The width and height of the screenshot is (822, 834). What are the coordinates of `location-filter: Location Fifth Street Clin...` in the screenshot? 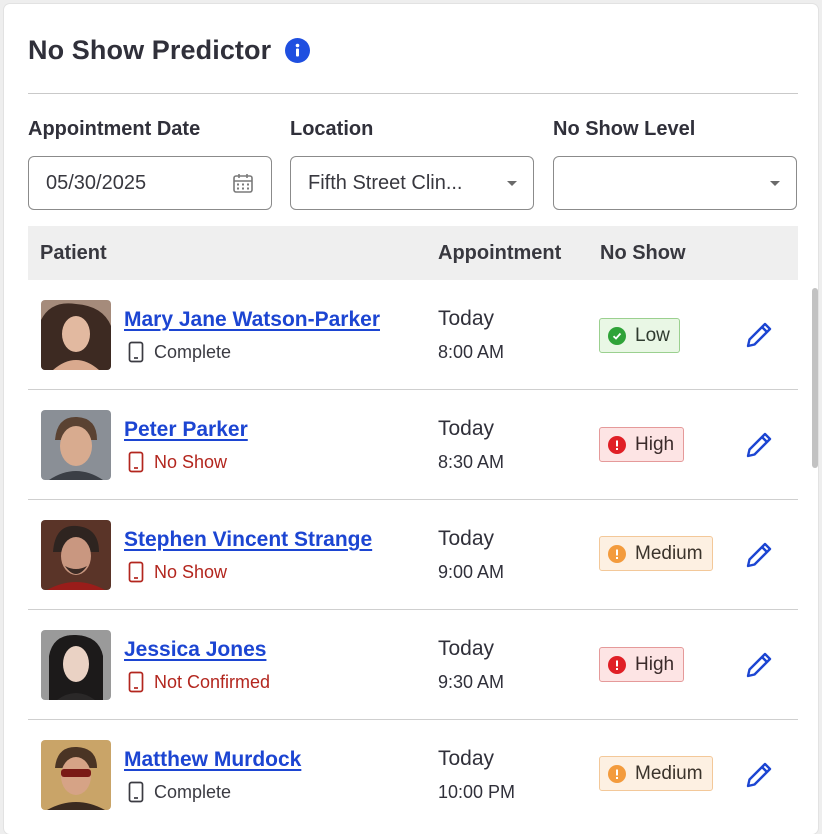 It's located at (412, 163).